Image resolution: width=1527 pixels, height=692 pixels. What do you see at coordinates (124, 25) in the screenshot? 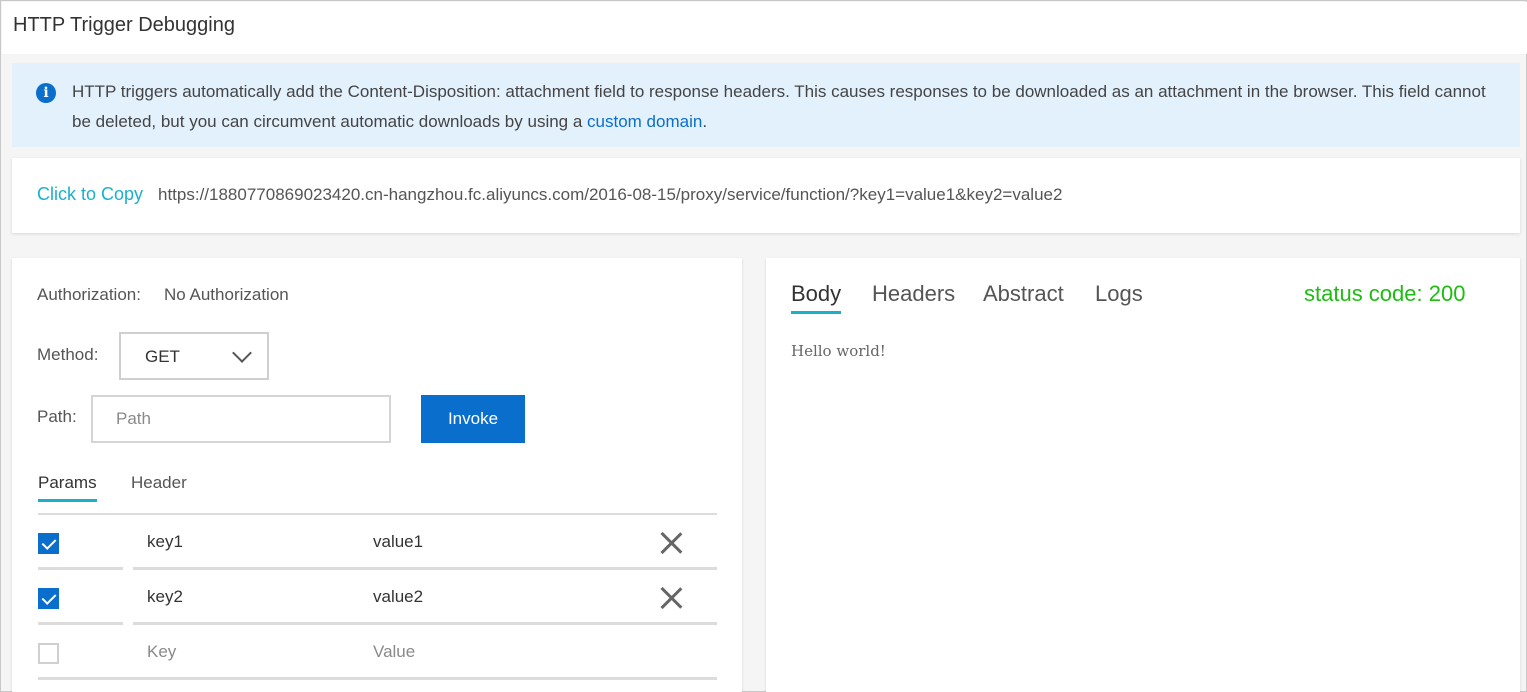
I see `page-title: HTTP Trigger Debugging` at bounding box center [124, 25].